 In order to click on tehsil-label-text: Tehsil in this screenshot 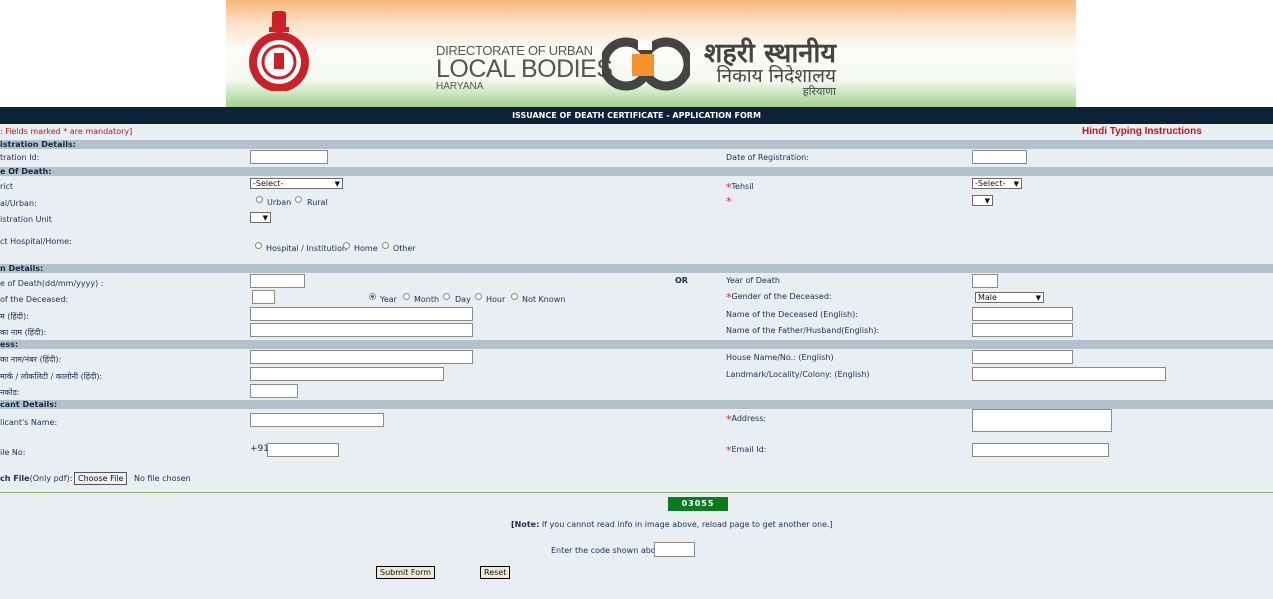, I will do `click(742, 186)`.